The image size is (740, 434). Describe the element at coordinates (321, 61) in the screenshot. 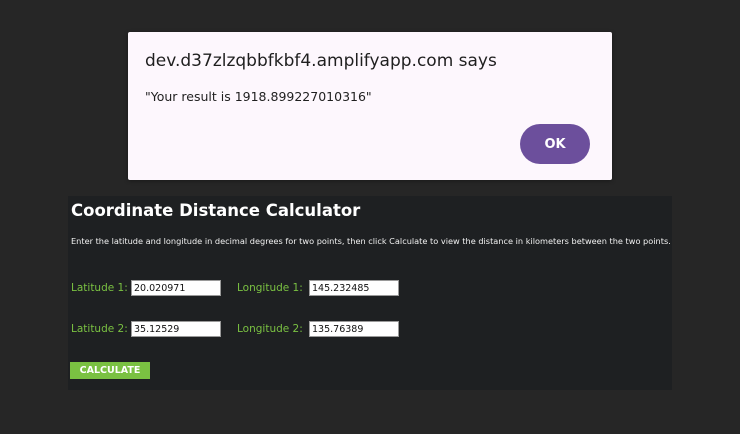

I see `alert-origin-text: dev.d37zlzqbbfkbf4.amplifyapp.com says` at that location.